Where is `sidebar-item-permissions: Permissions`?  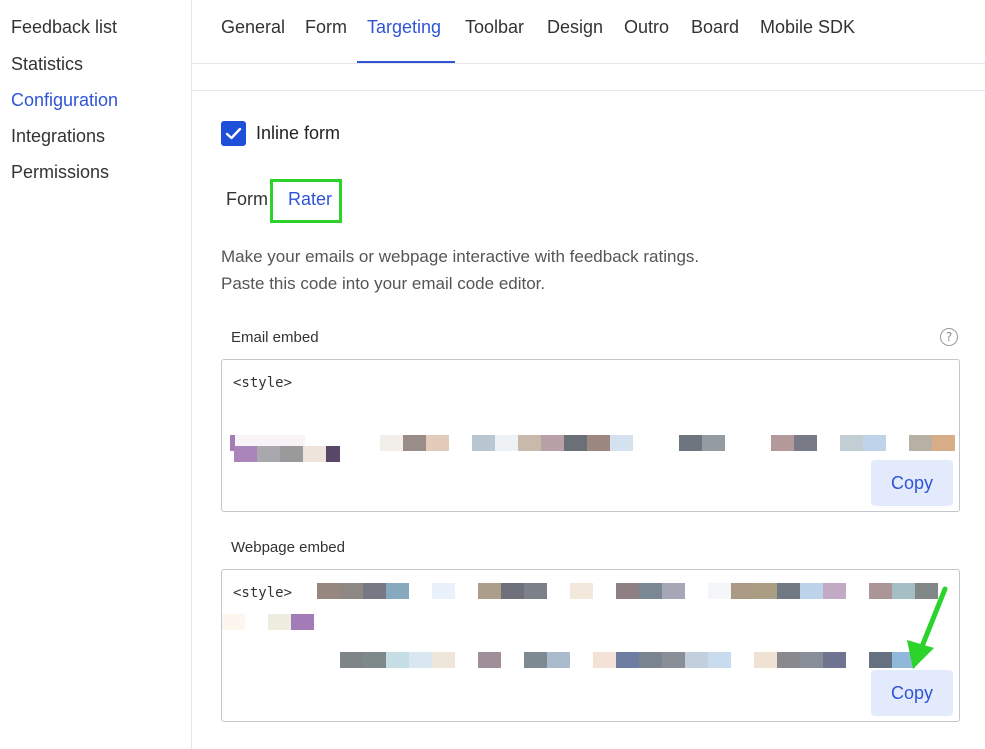 sidebar-item-permissions: Permissions is located at coordinates (60, 172).